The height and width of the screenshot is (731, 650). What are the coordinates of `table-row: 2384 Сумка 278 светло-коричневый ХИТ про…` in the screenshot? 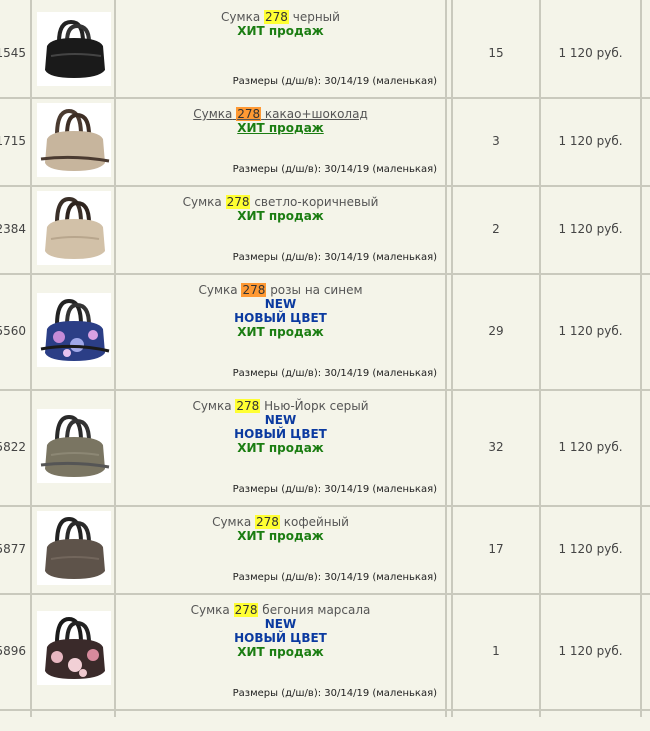 It's located at (325, 230).